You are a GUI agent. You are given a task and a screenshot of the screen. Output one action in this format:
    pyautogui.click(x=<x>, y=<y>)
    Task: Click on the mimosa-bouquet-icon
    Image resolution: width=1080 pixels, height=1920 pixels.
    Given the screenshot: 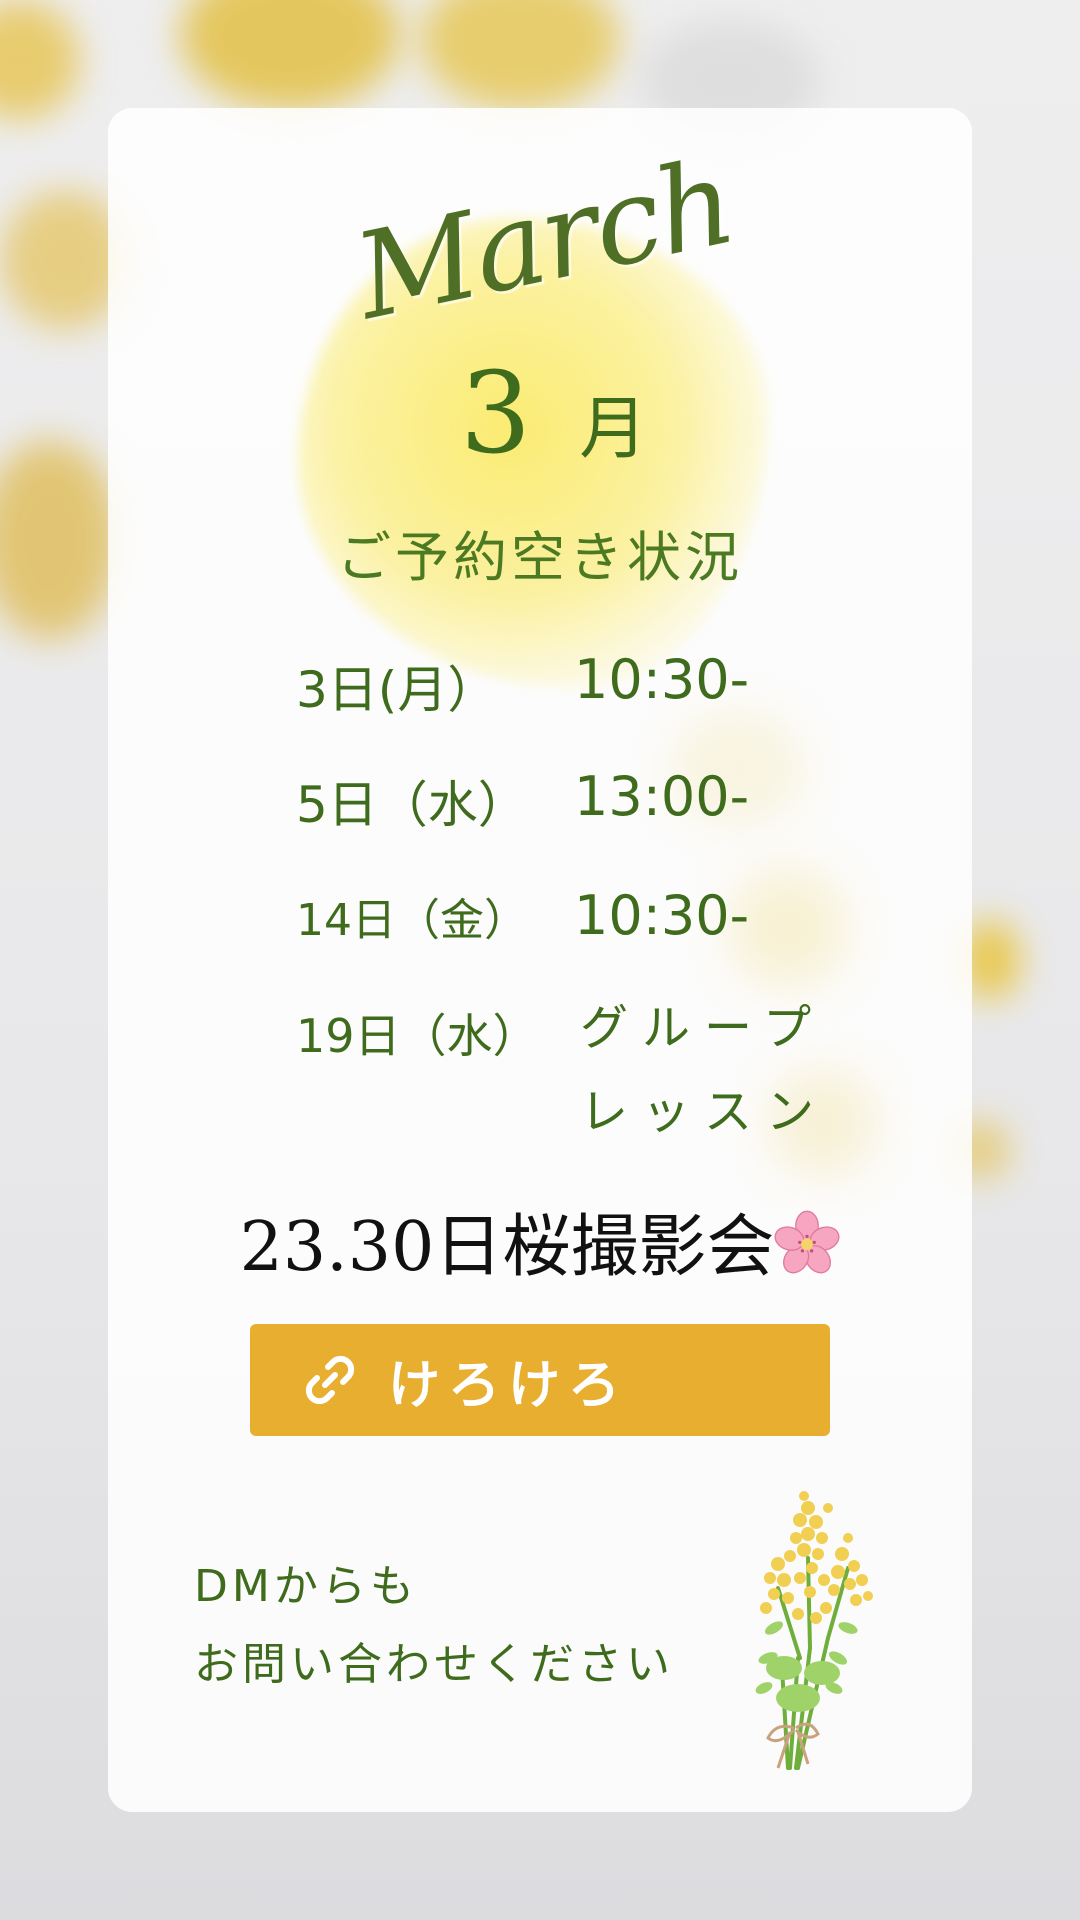 What is the action you would take?
    pyautogui.click(x=814, y=1630)
    